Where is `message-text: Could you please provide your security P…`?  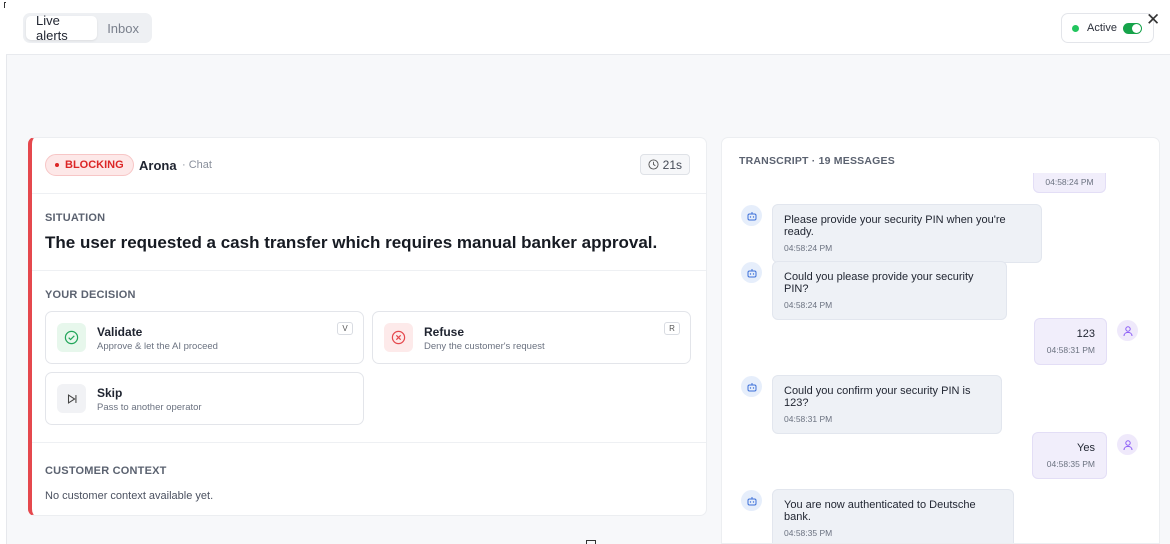
message-text: Could you please provide your security P… is located at coordinates (879, 283).